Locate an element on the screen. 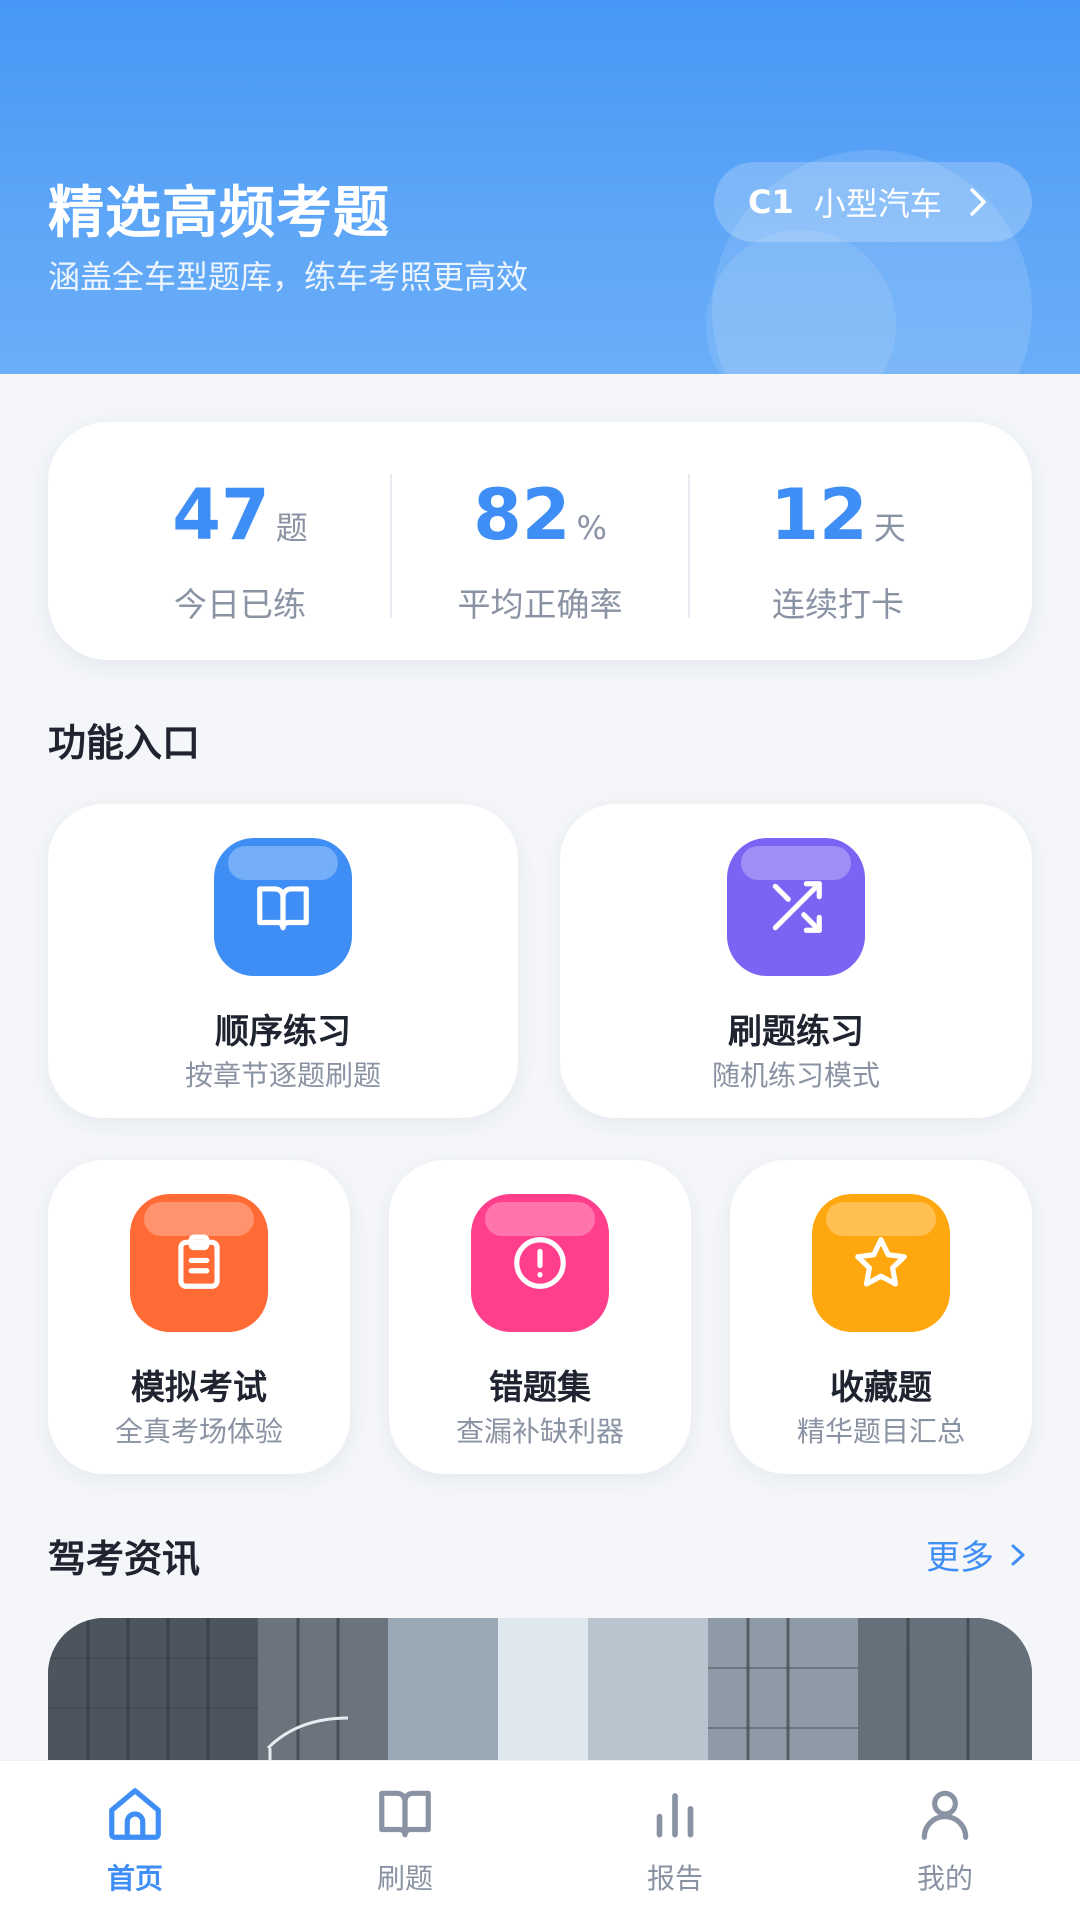  stats-card: 47 题 今日已练 82 % 平均正确率 12 天 连续打卡 is located at coordinates (540, 541).